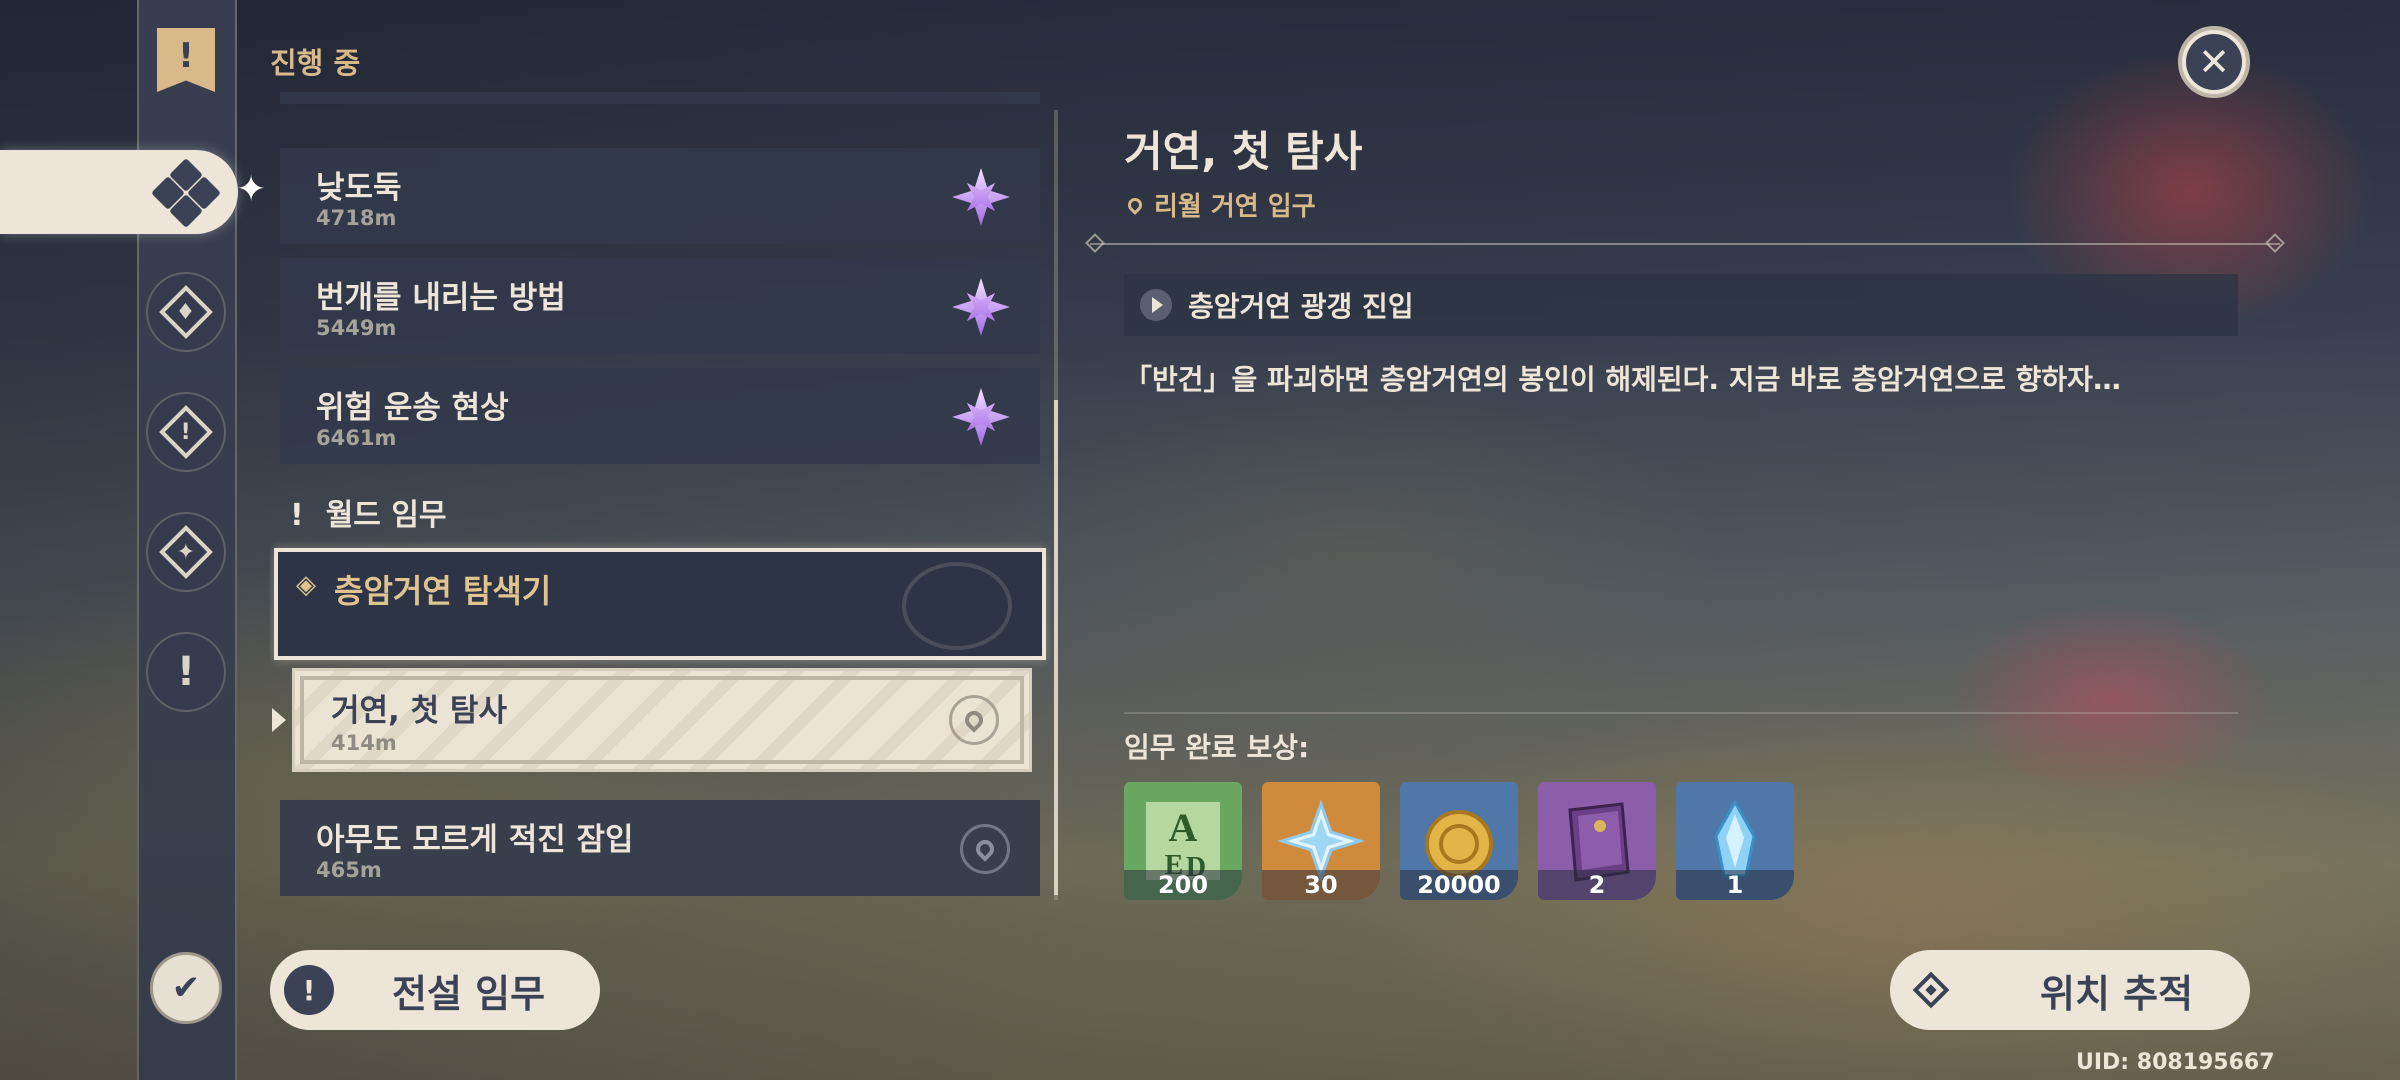 This screenshot has height=1080, width=2400. Describe the element at coordinates (1217, 747) in the screenshot. I see `reward-label: 임무 완료 보상:` at that location.